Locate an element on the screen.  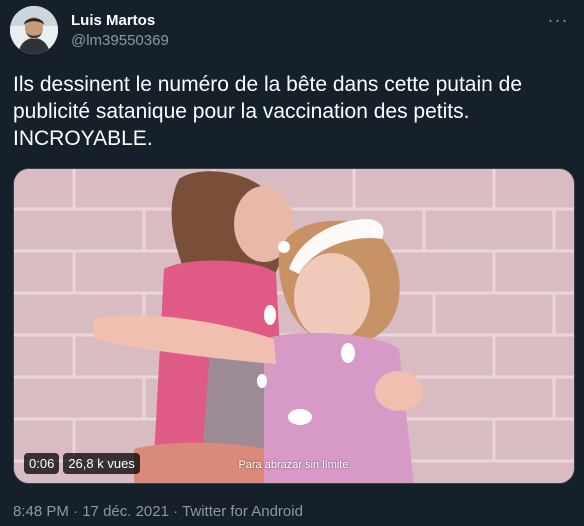
avatar is located at coordinates (34, 30).